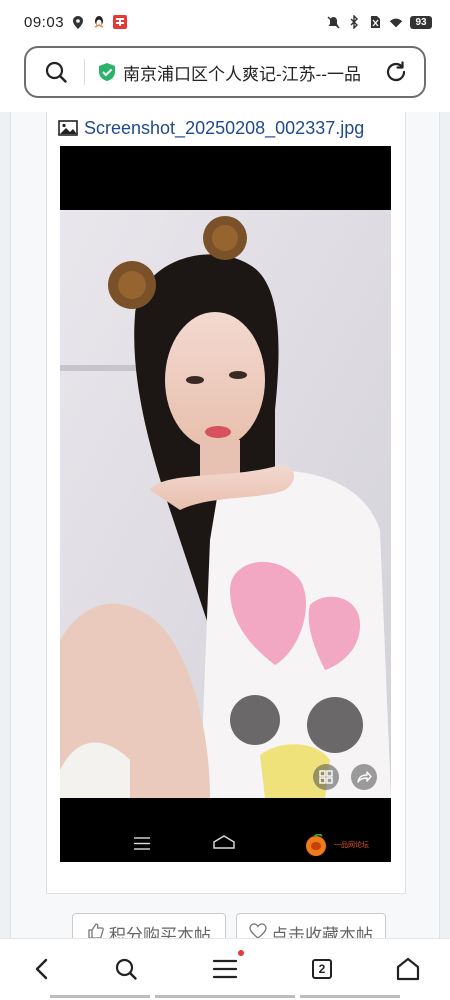  What do you see at coordinates (84, 72) in the screenshot?
I see `address-divider` at bounding box center [84, 72].